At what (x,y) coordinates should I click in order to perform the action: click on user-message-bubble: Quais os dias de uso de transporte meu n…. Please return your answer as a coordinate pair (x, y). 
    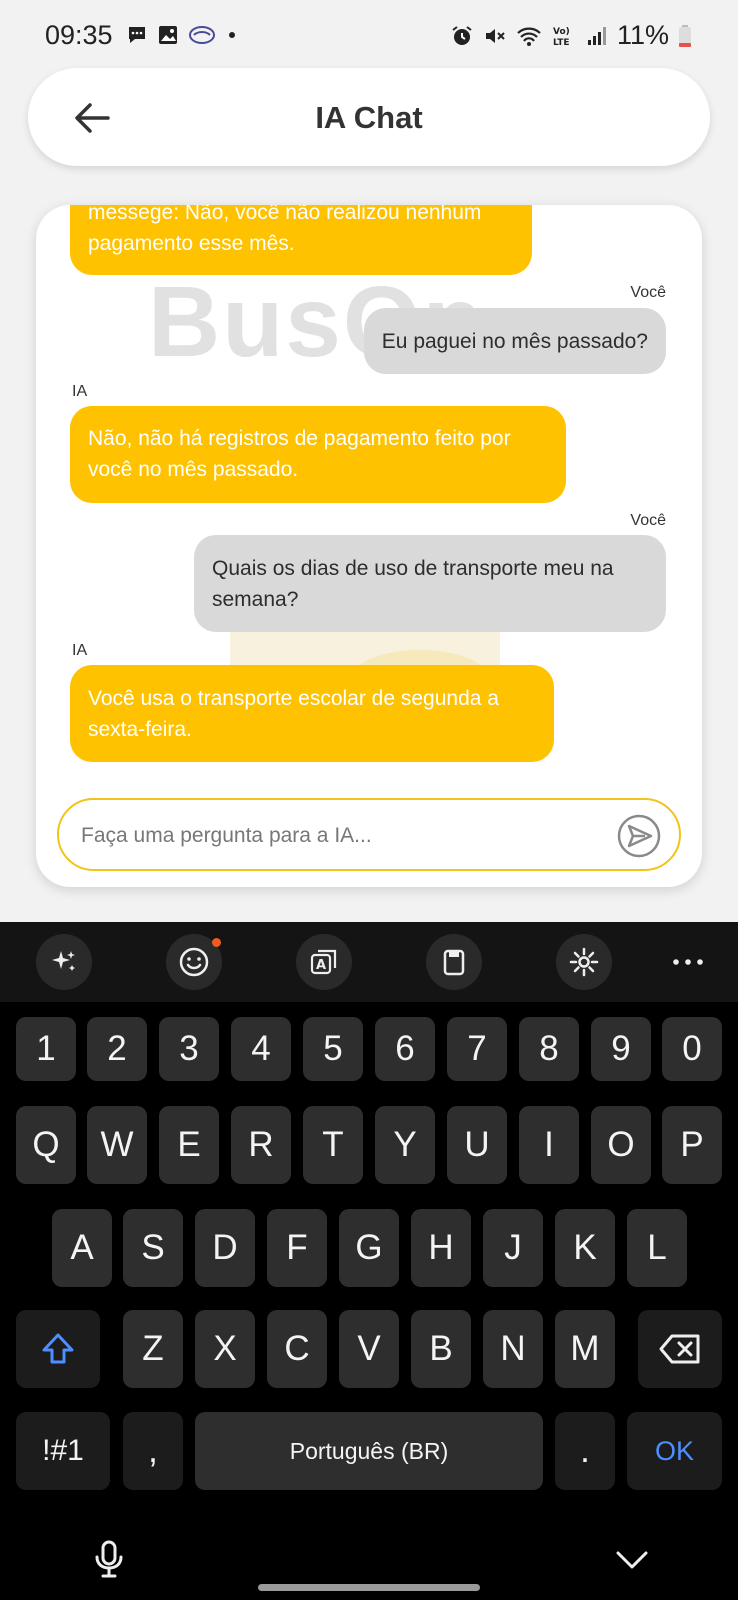
    Looking at the image, I should click on (430, 583).